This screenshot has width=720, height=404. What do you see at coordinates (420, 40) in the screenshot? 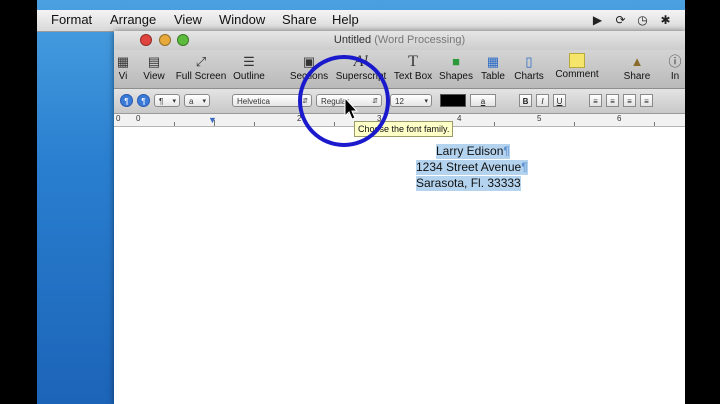
I see `window-title-suffix: (Word Processing)` at bounding box center [420, 40].